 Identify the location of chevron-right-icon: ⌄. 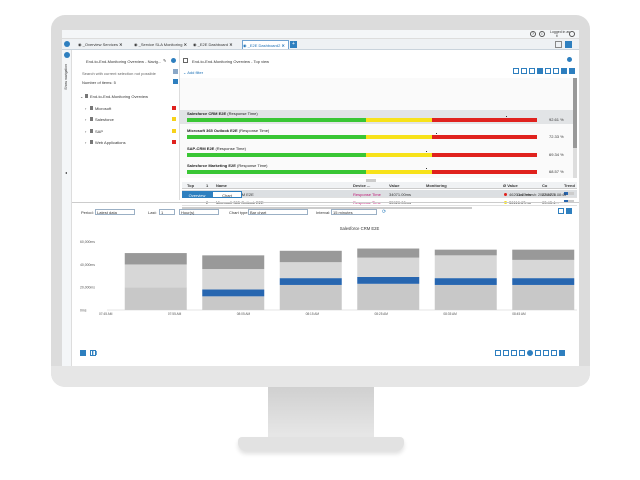
(81, 96).